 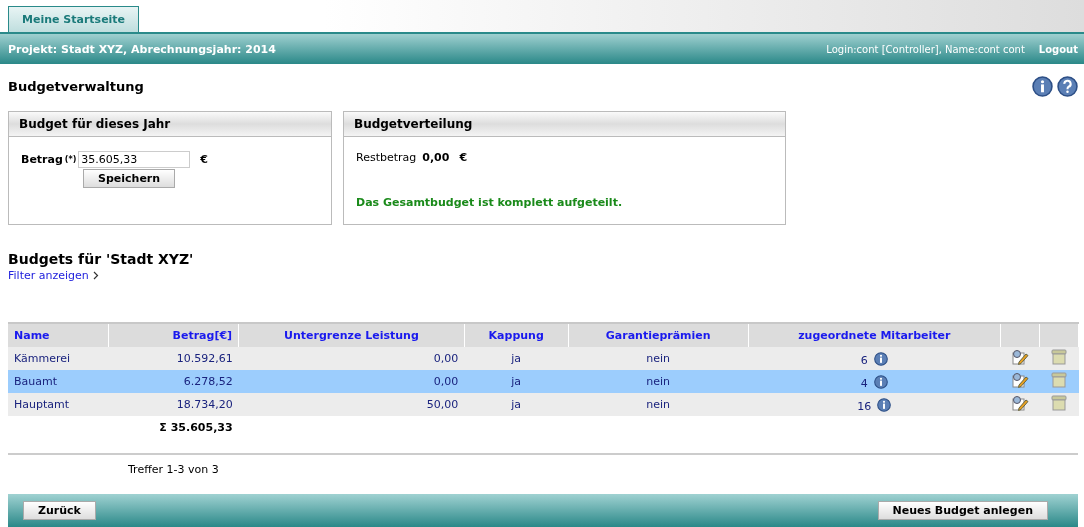 What do you see at coordinates (173, 427) in the screenshot?
I see `total-sum: Σ 35.605,33` at bounding box center [173, 427].